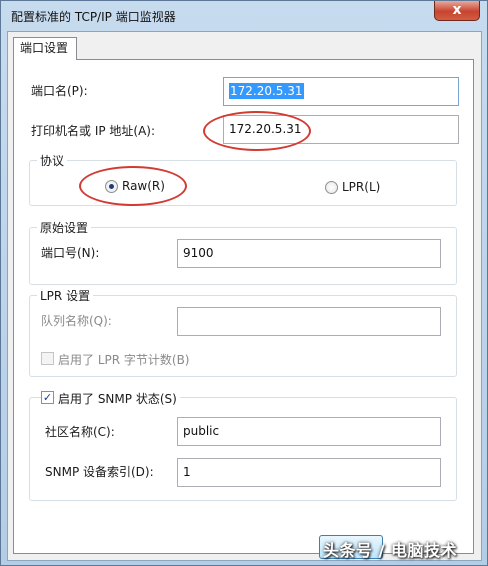 This screenshot has width=488, height=566. What do you see at coordinates (201, 431) in the screenshot?
I see `community-name-value: public` at bounding box center [201, 431].